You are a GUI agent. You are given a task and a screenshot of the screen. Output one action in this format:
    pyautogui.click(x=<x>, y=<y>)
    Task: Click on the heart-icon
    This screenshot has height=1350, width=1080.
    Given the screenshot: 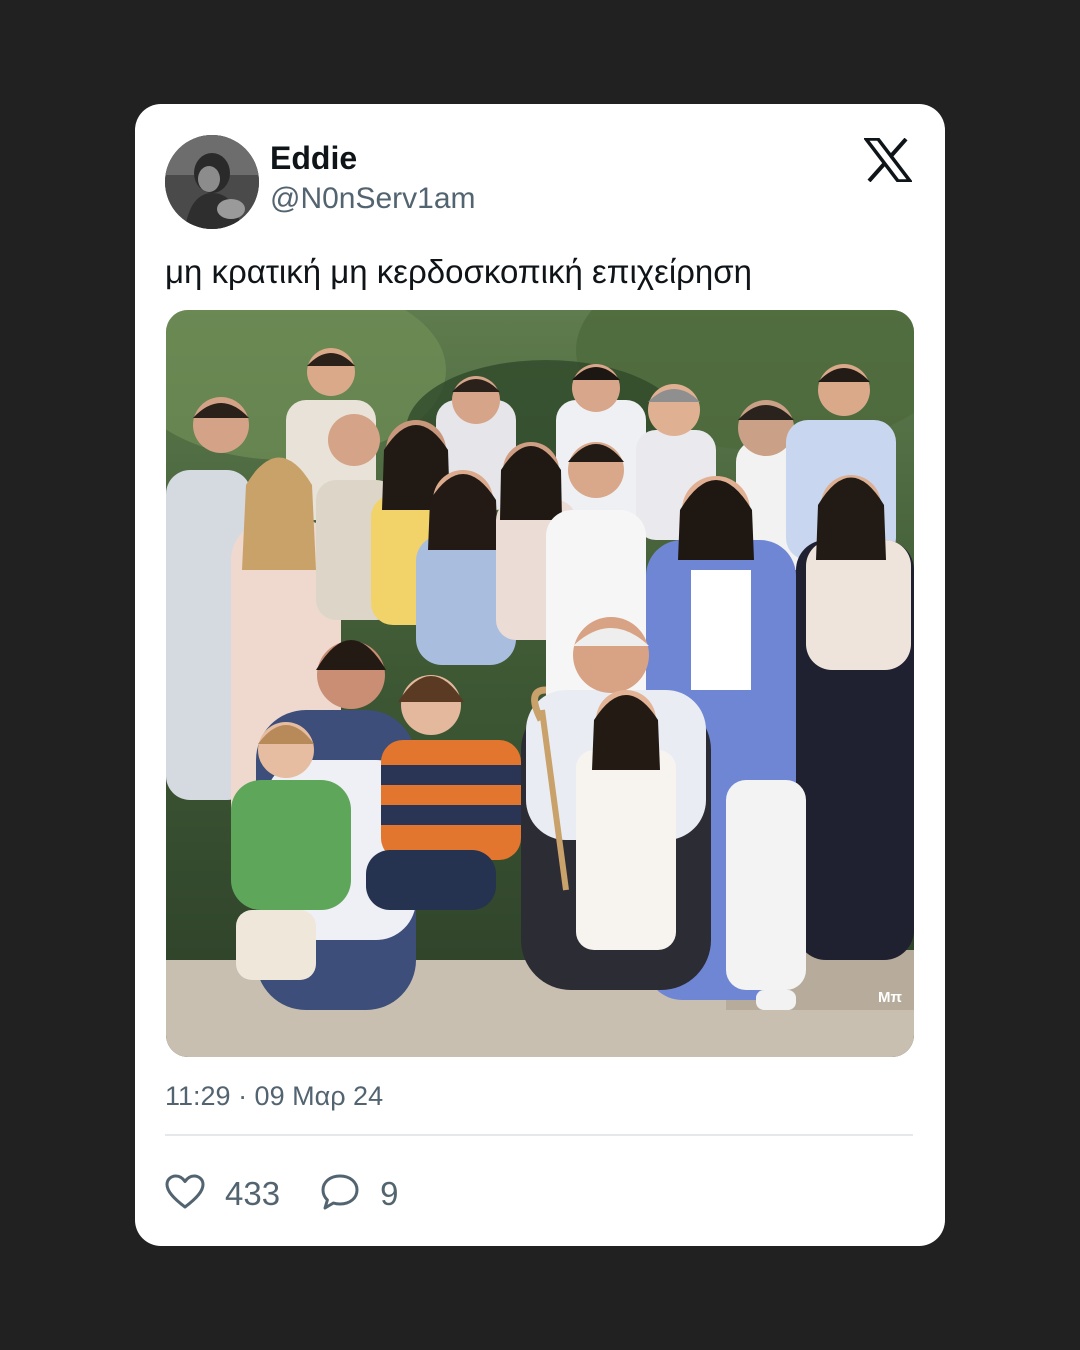 What is the action you would take?
    pyautogui.click(x=185, y=1194)
    